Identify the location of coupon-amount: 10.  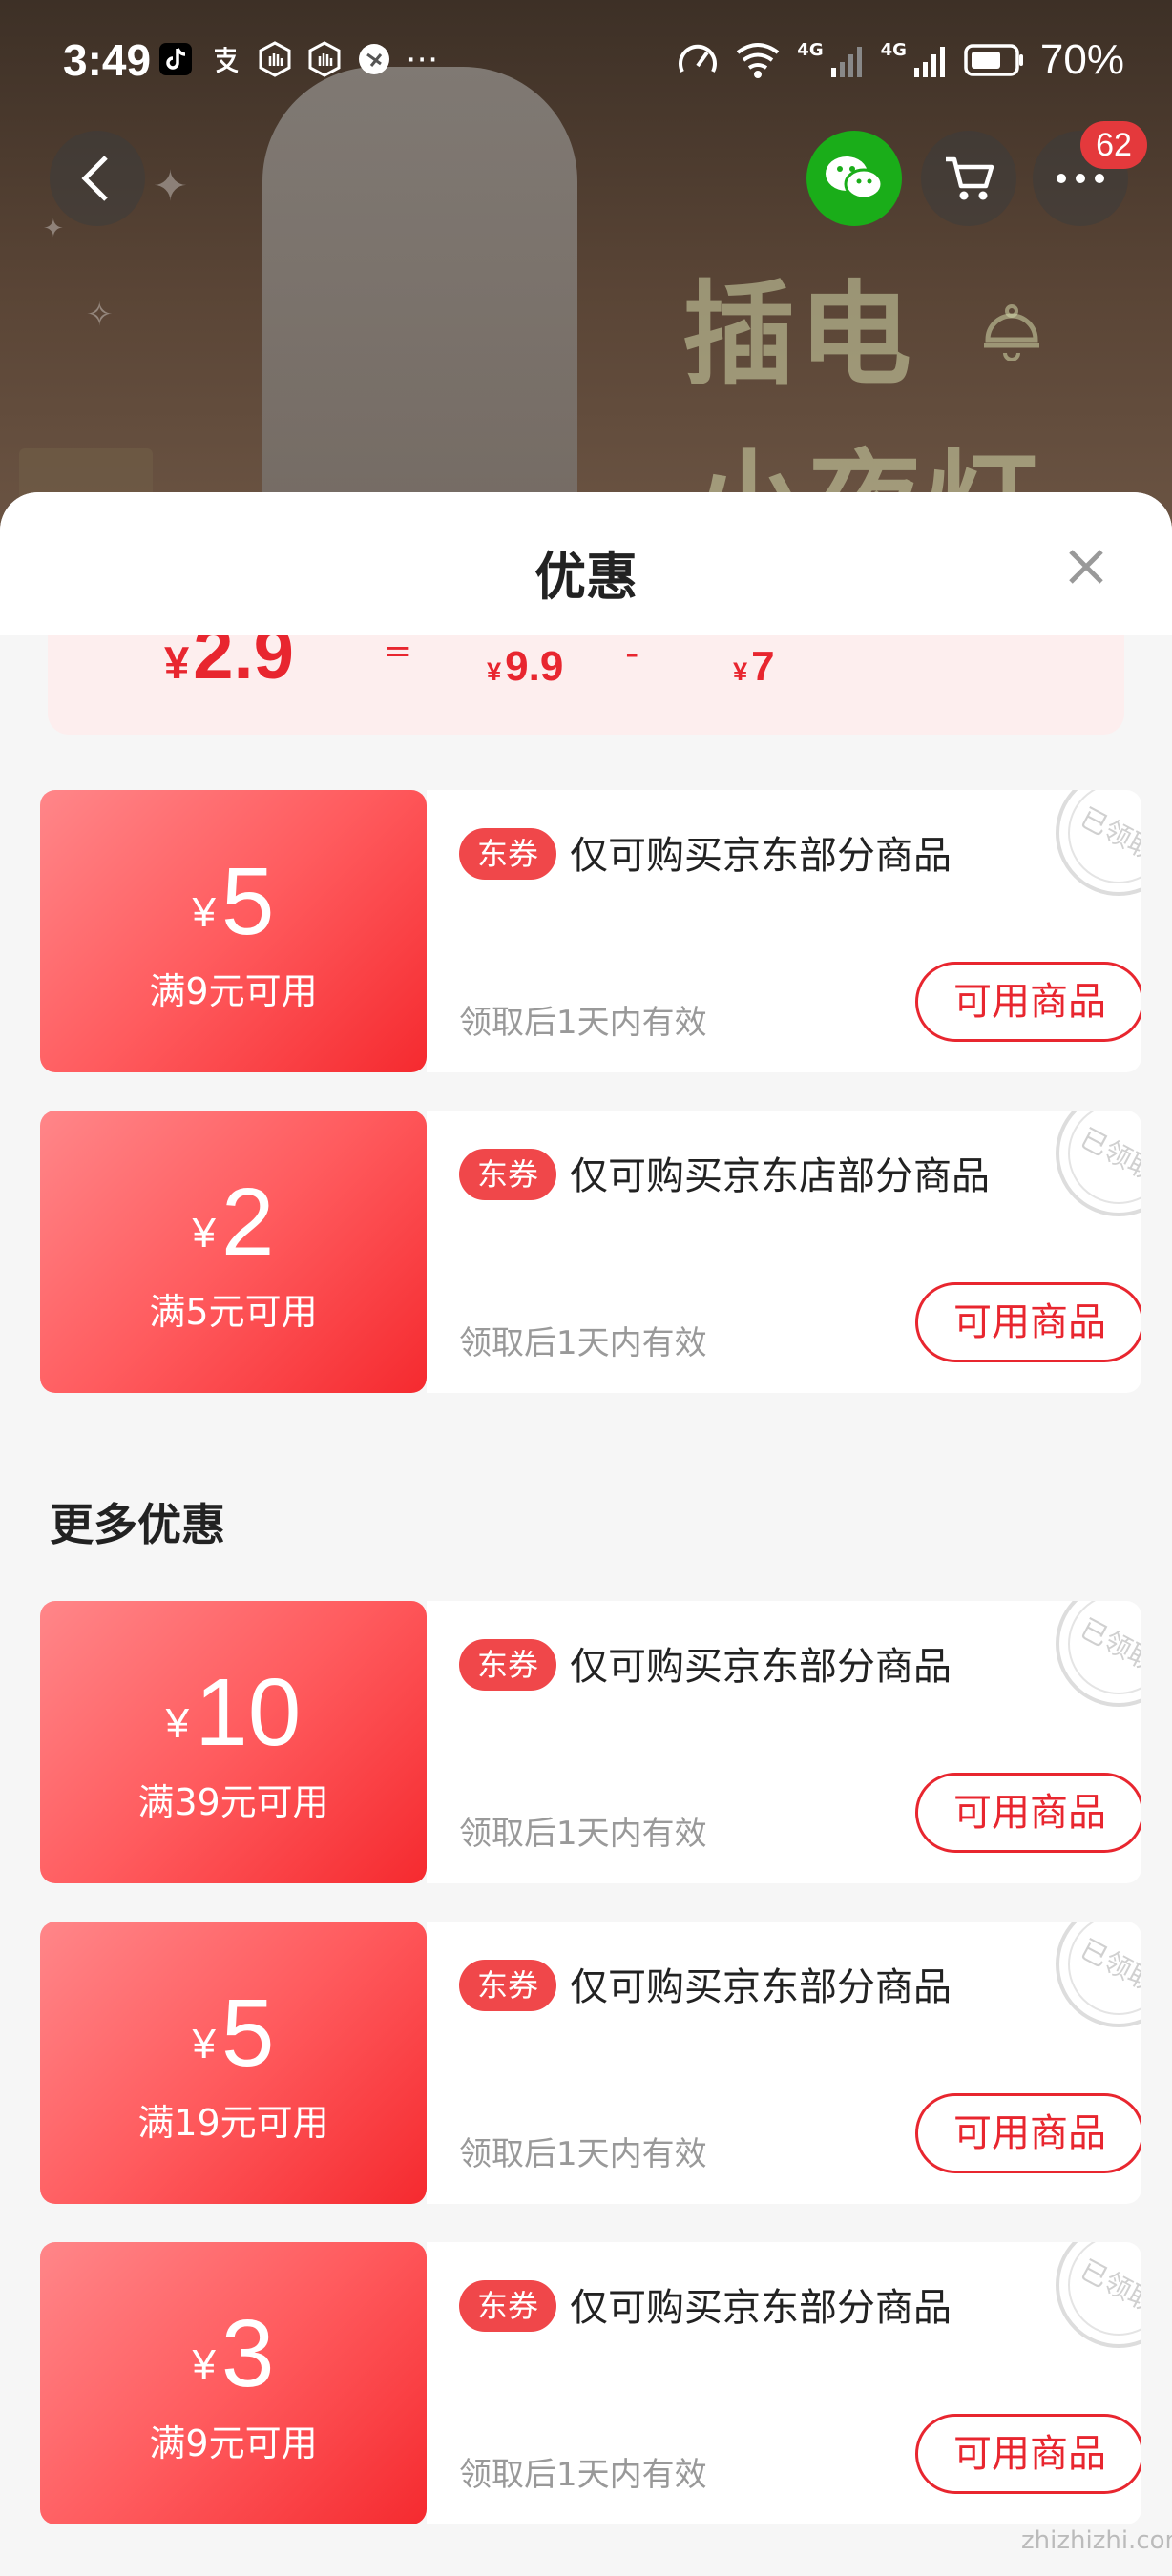
(248, 1712).